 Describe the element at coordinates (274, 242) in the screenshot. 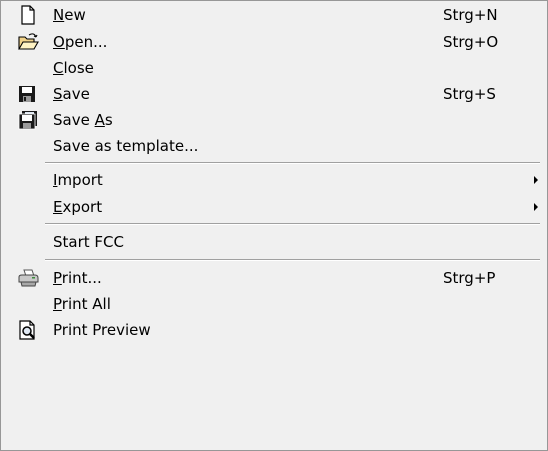

I see `menu-item-start-fcc: Start FCC` at that location.